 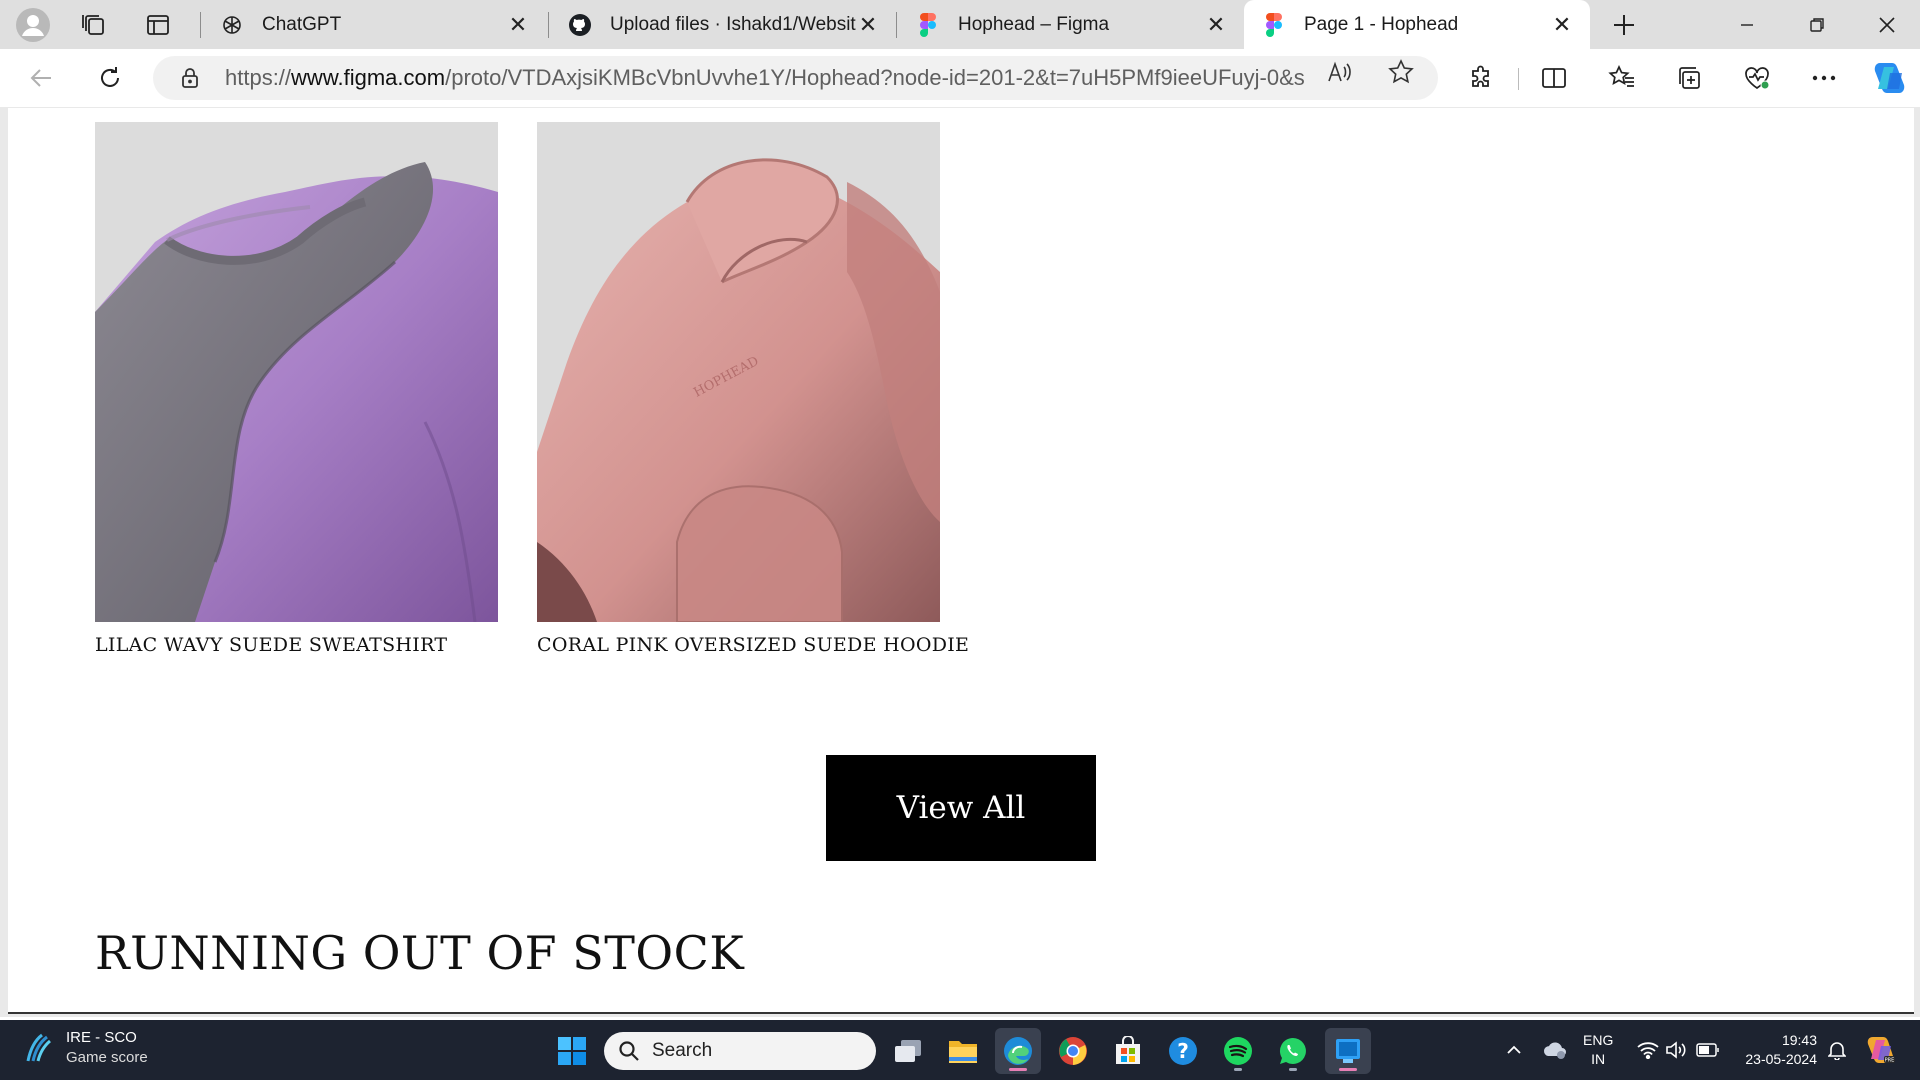 I want to click on extensions-icon, so click(x=1481, y=78).